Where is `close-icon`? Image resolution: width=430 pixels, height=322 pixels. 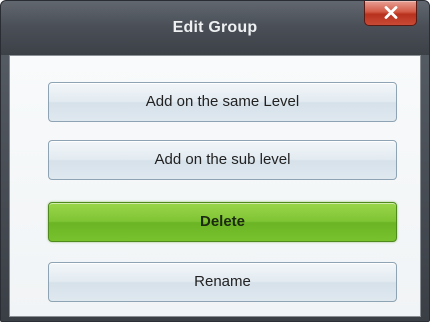 close-icon is located at coordinates (391, 12).